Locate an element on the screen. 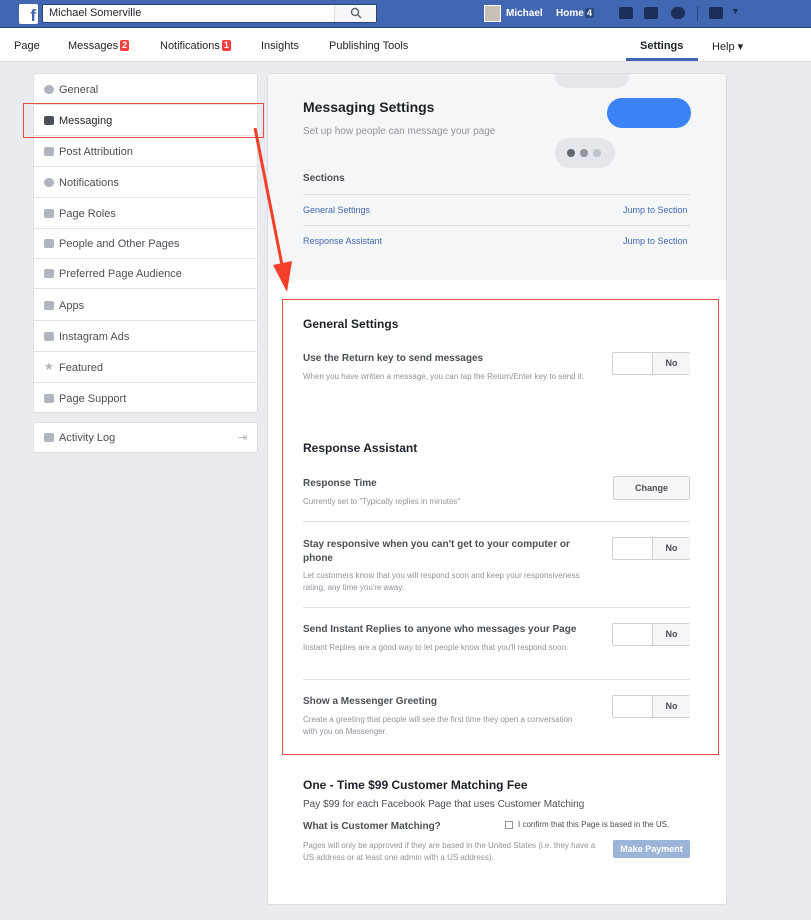 This screenshot has height=920, width=811. gear-icon is located at coordinates (49, 89).